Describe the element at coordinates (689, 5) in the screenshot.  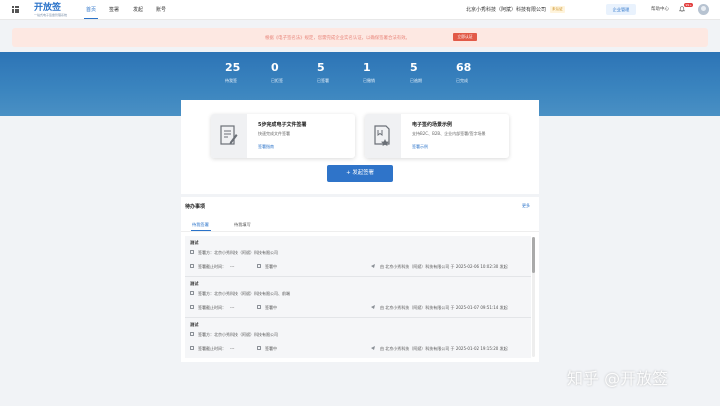
I see `notification-badge: 99+` at that location.